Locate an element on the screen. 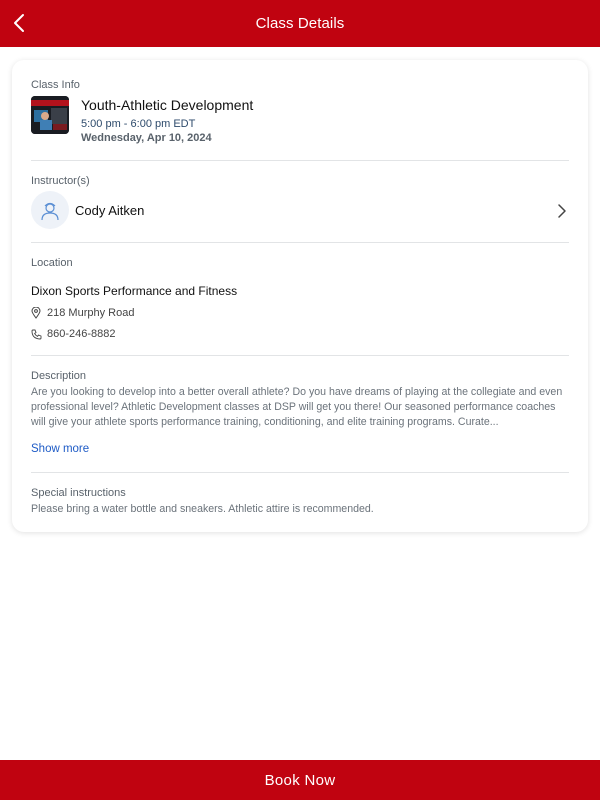  chevron-left-icon is located at coordinates (19, 23).